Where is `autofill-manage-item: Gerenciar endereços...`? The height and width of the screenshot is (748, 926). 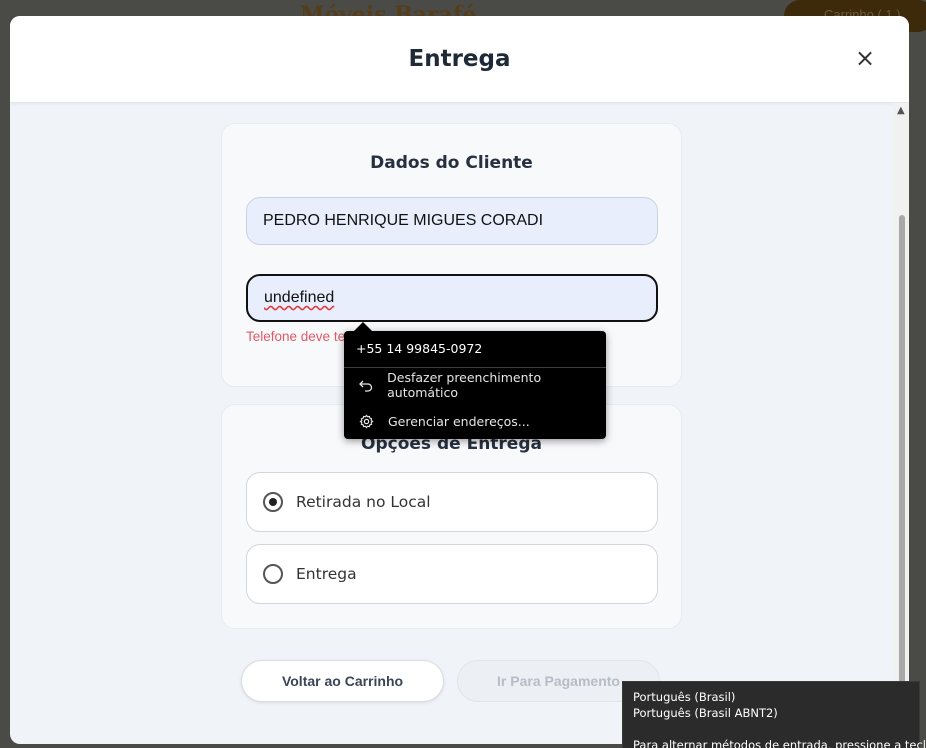 autofill-manage-item: Gerenciar endereços... is located at coordinates (443, 421).